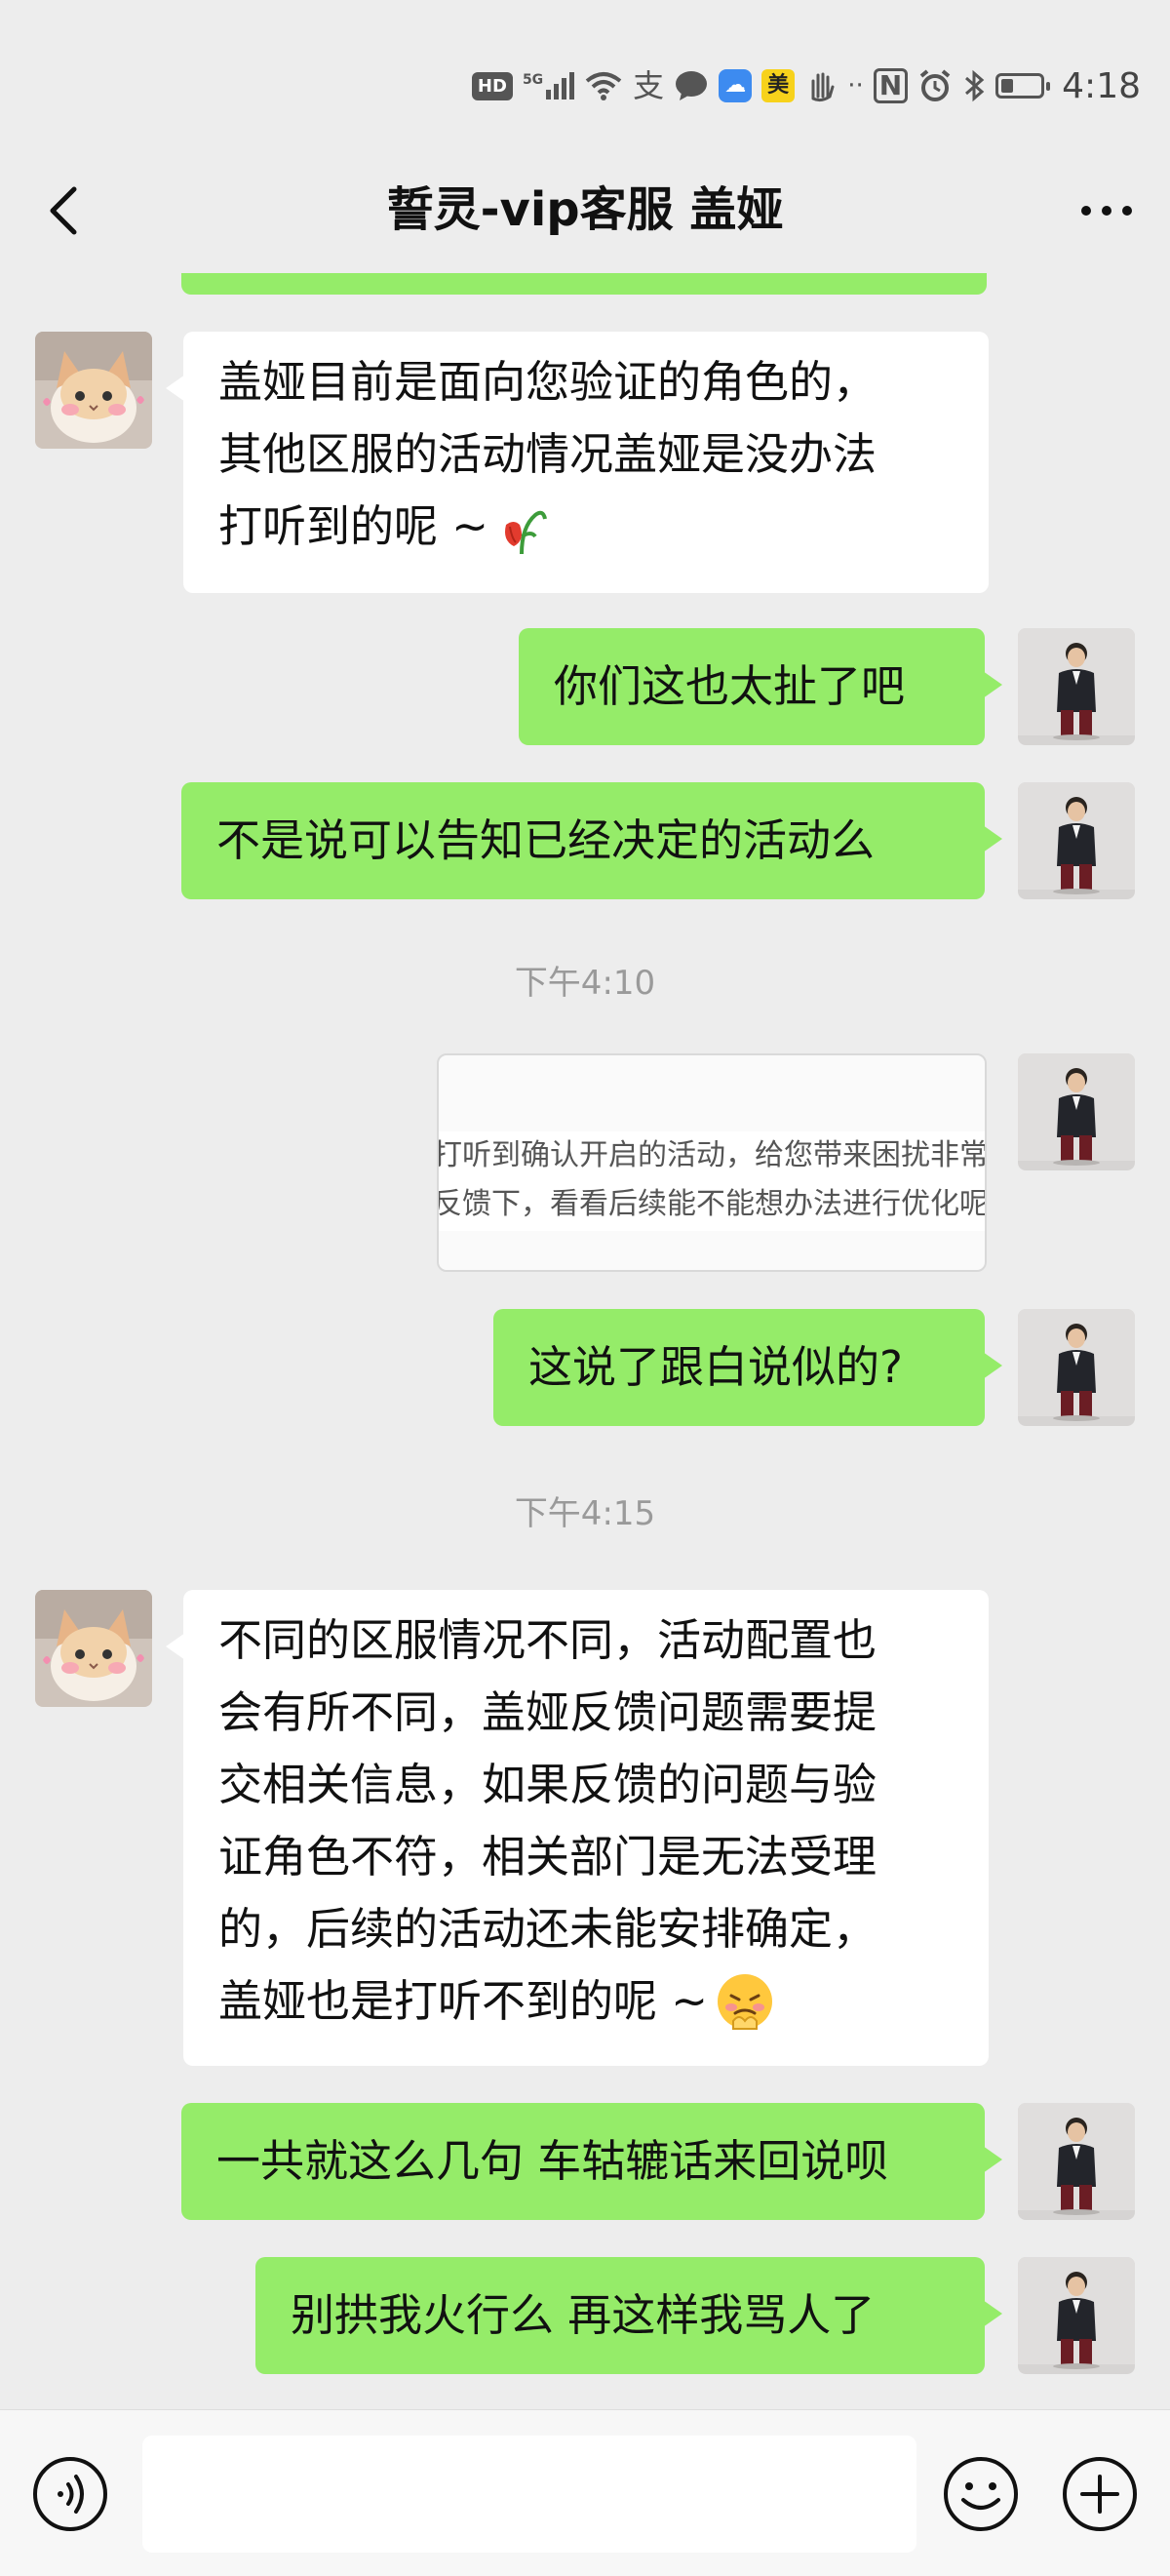  I want to click on message-text: 你们这也太扯了吧, so click(730, 686).